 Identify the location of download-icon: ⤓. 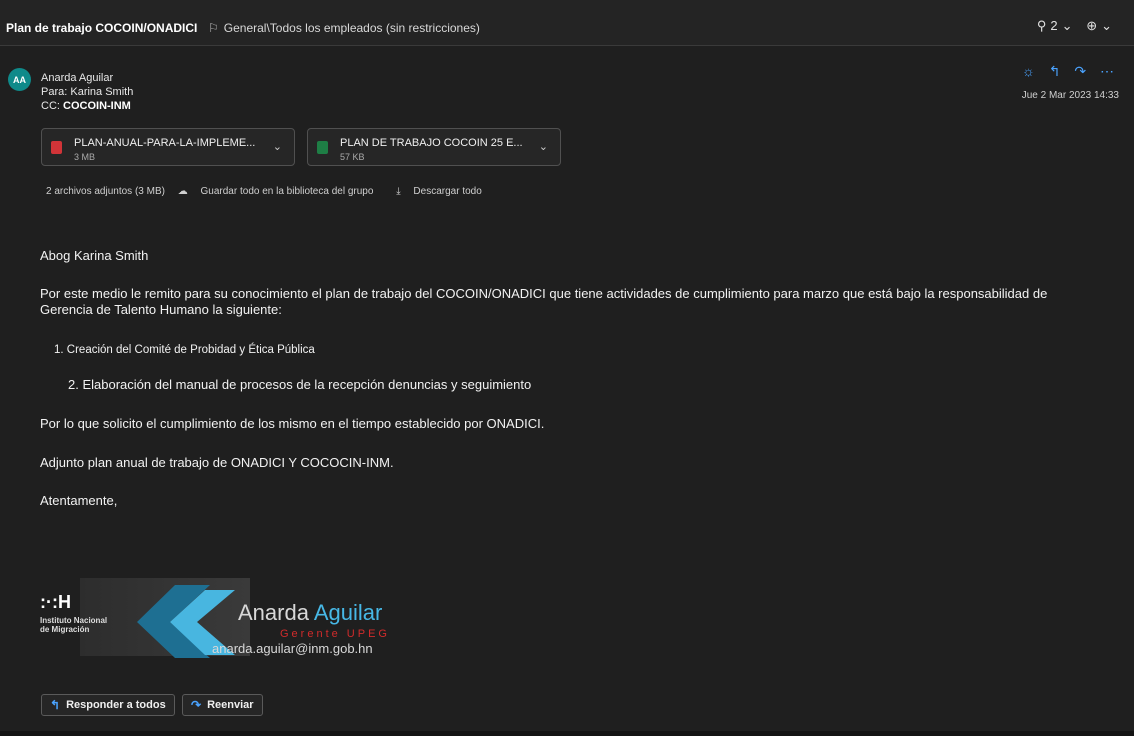
(398, 191).